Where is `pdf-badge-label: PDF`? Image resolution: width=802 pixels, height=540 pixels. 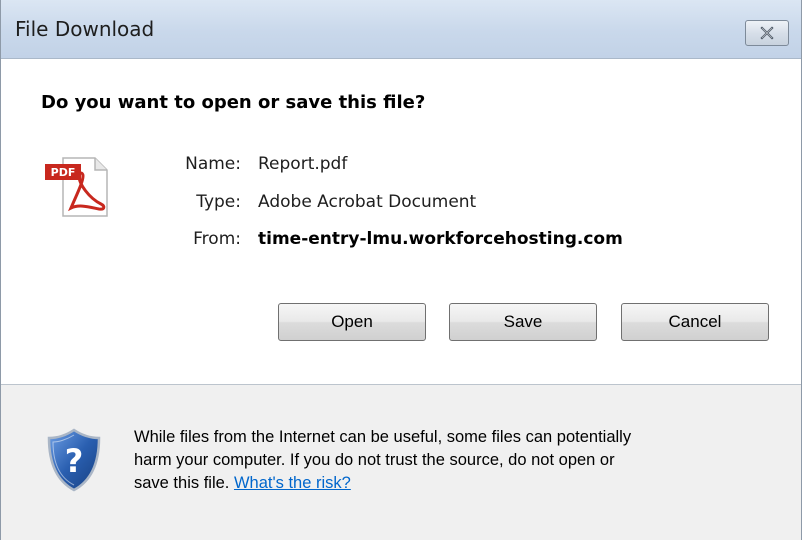
pdf-badge-label: PDF is located at coordinates (63, 172).